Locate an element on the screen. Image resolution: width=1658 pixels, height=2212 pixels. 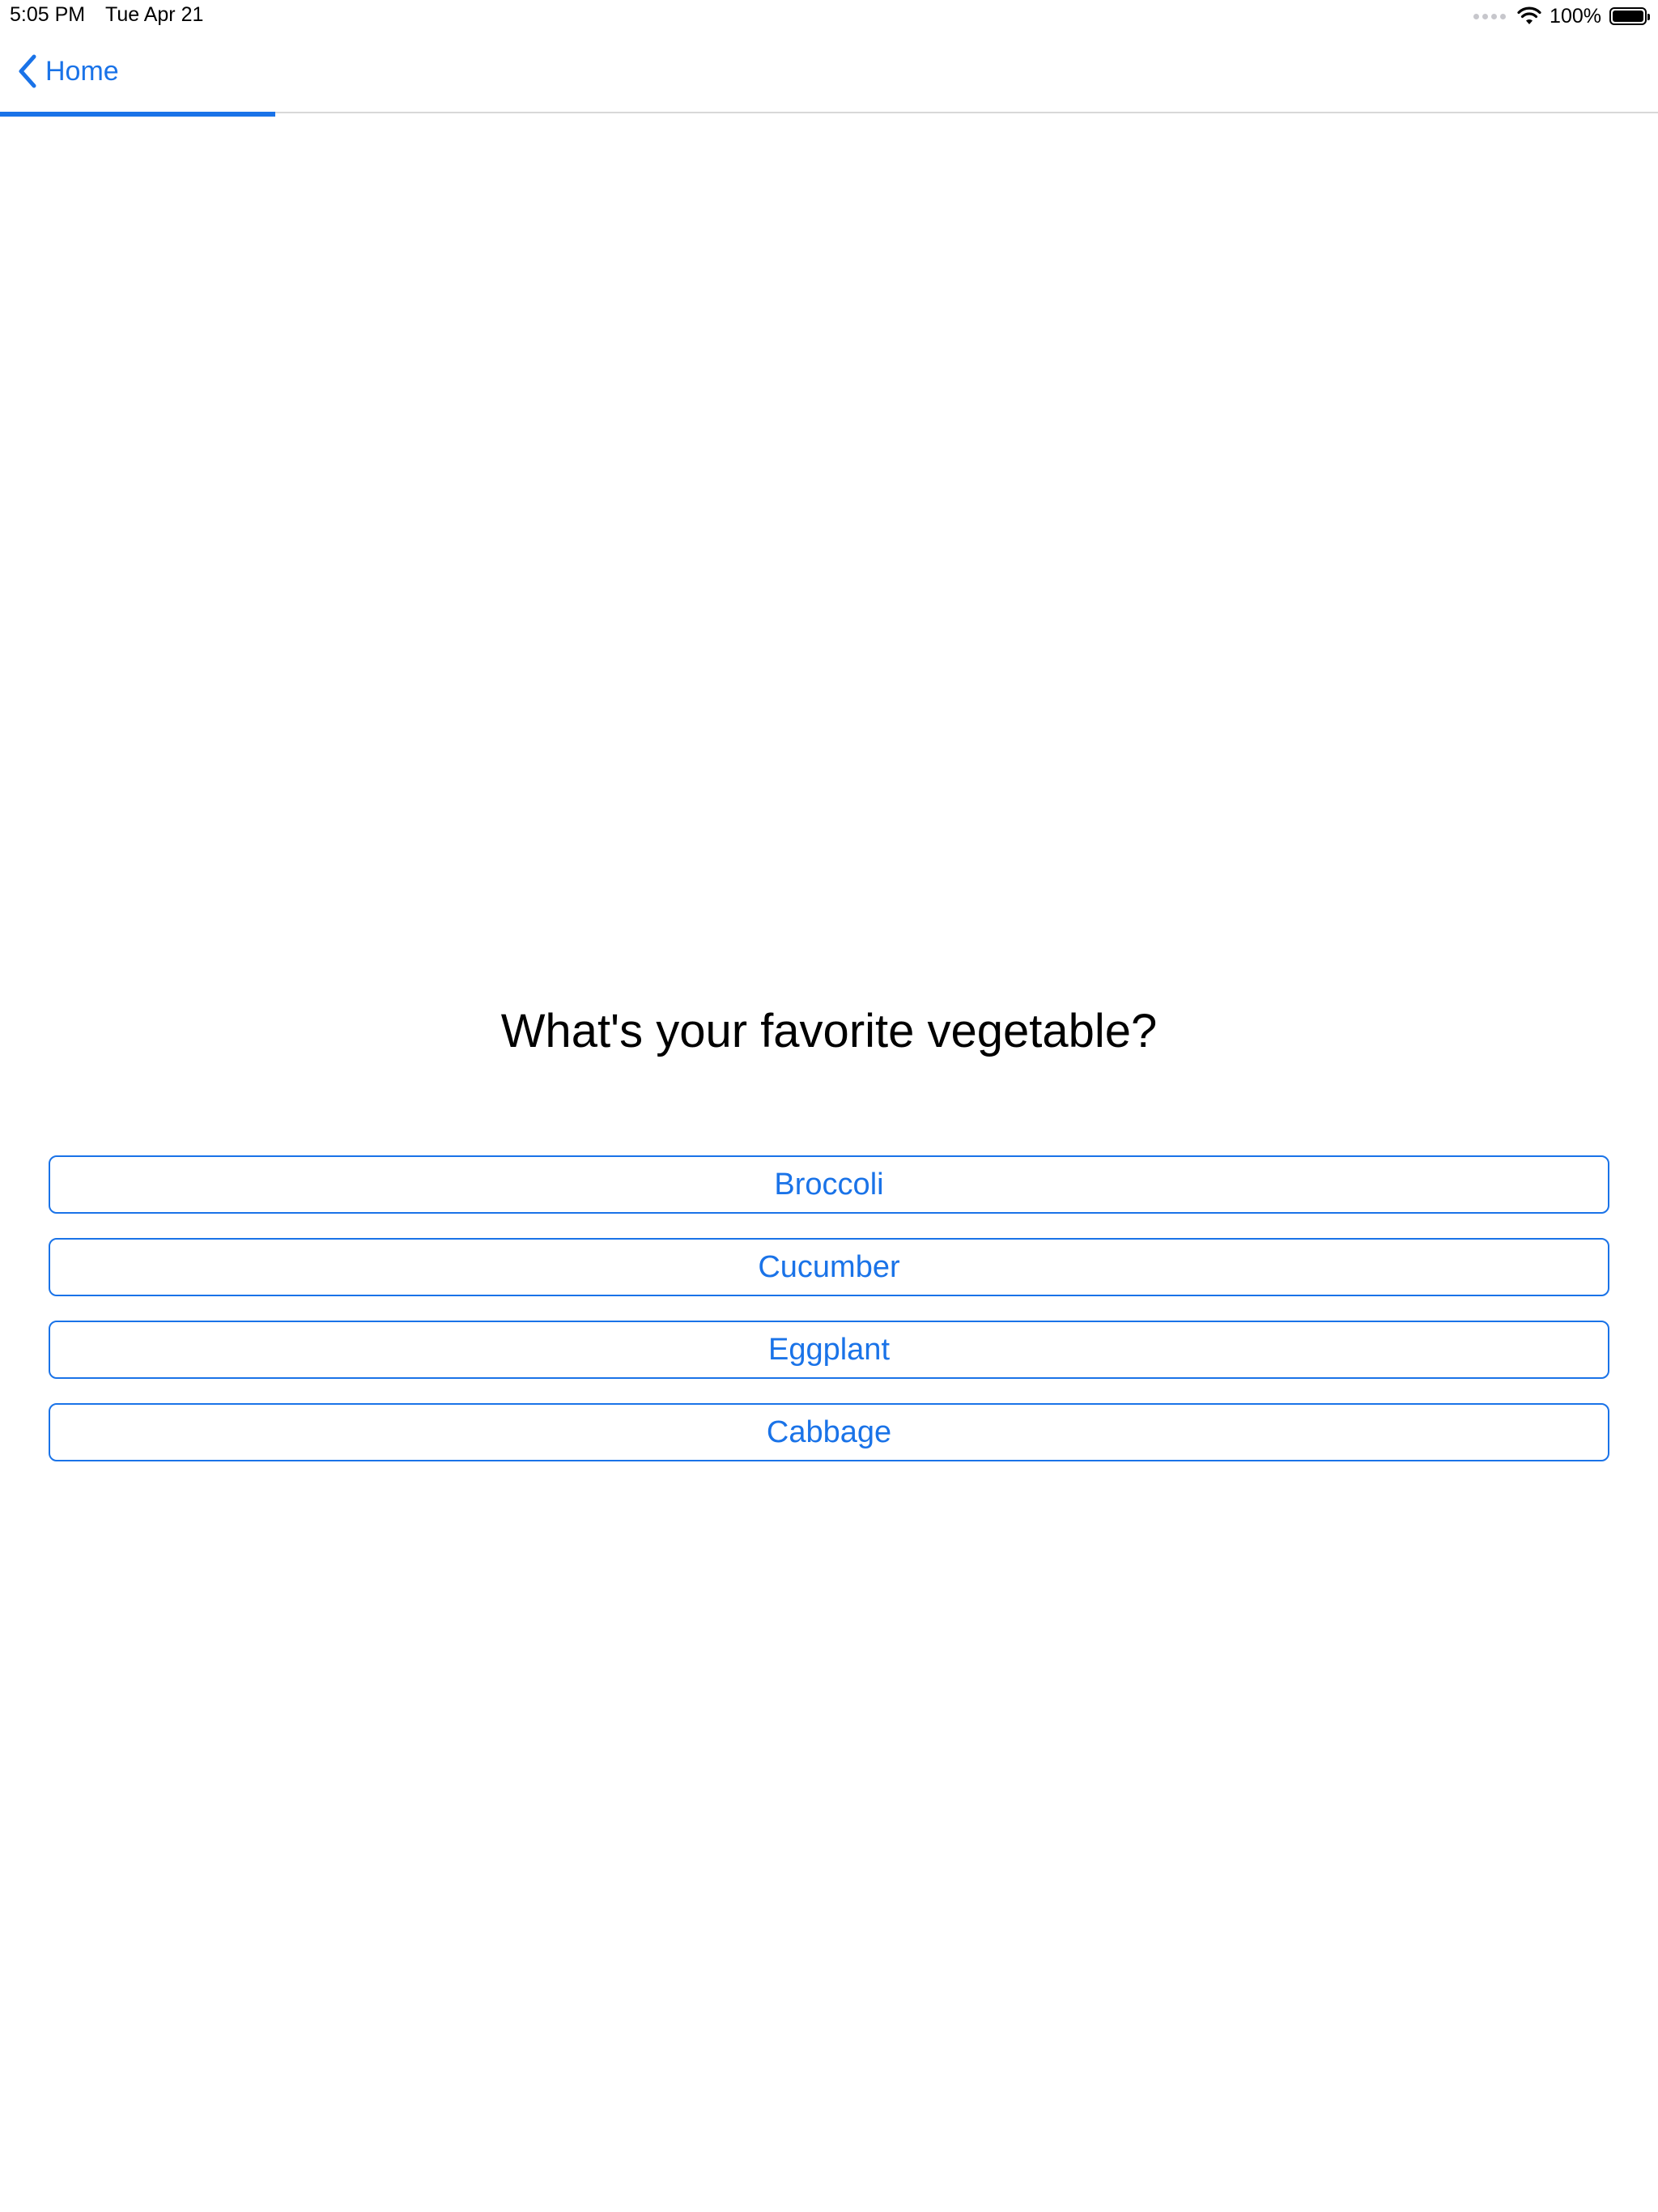
answer-button-cucumber: Cucumber is located at coordinates (829, 1267).